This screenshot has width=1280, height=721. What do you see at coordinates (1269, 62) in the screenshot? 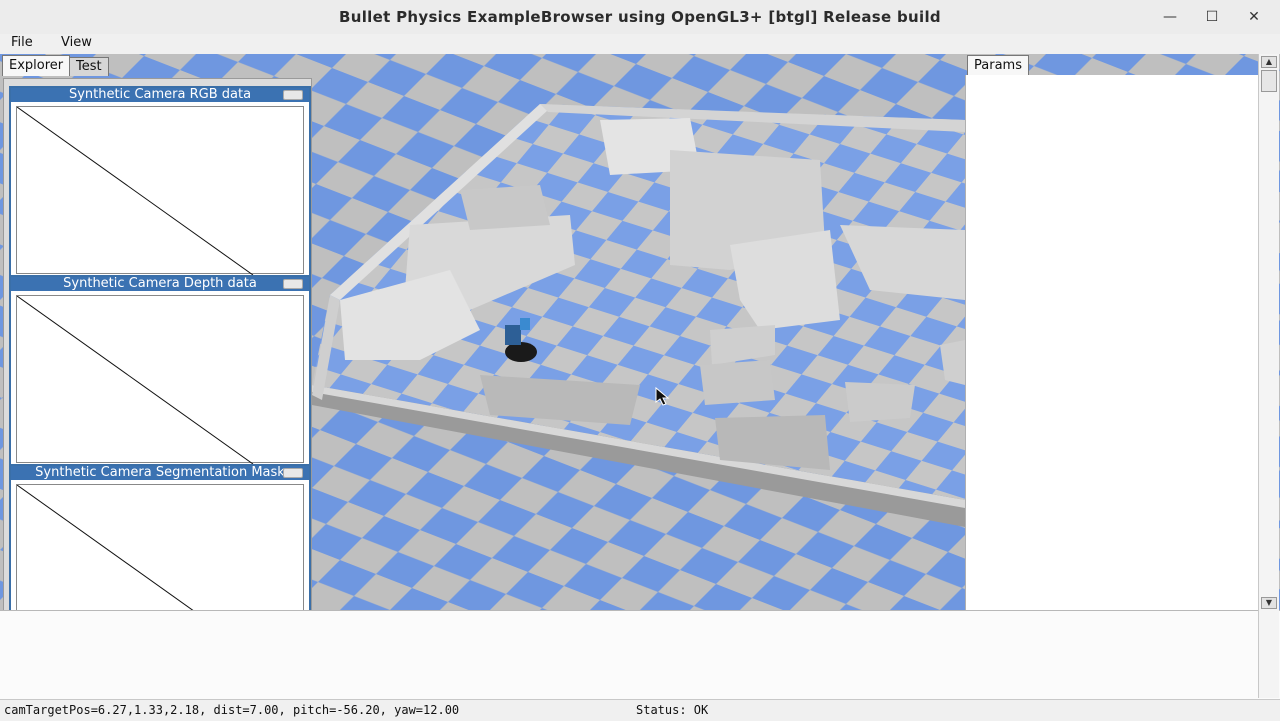
I see `scroll-up-icon: ▲` at bounding box center [1269, 62].